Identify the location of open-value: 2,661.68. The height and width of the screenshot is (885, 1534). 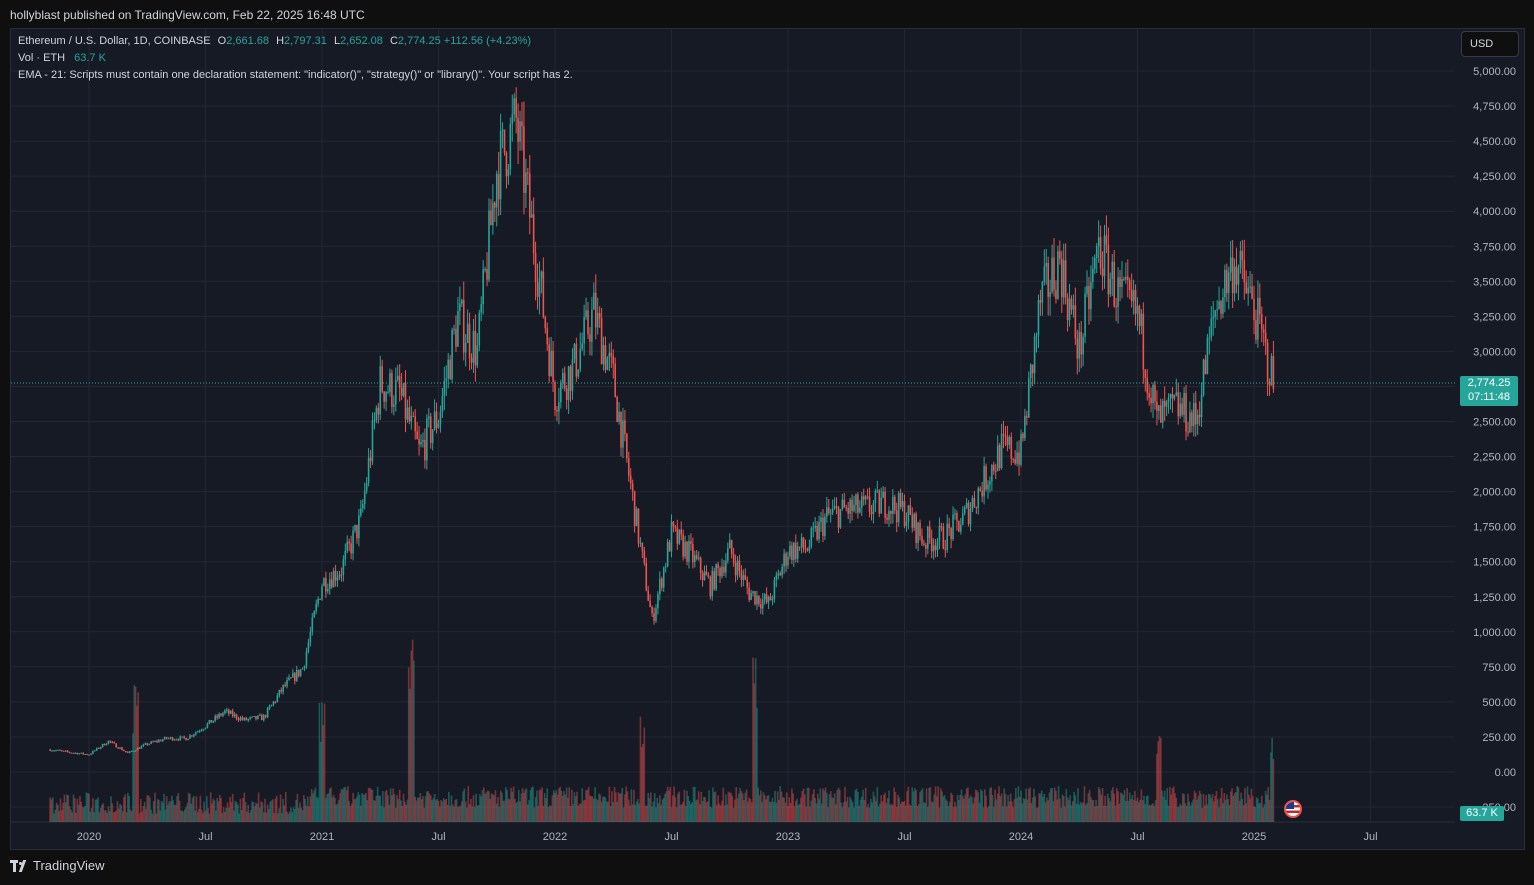
(248, 41).